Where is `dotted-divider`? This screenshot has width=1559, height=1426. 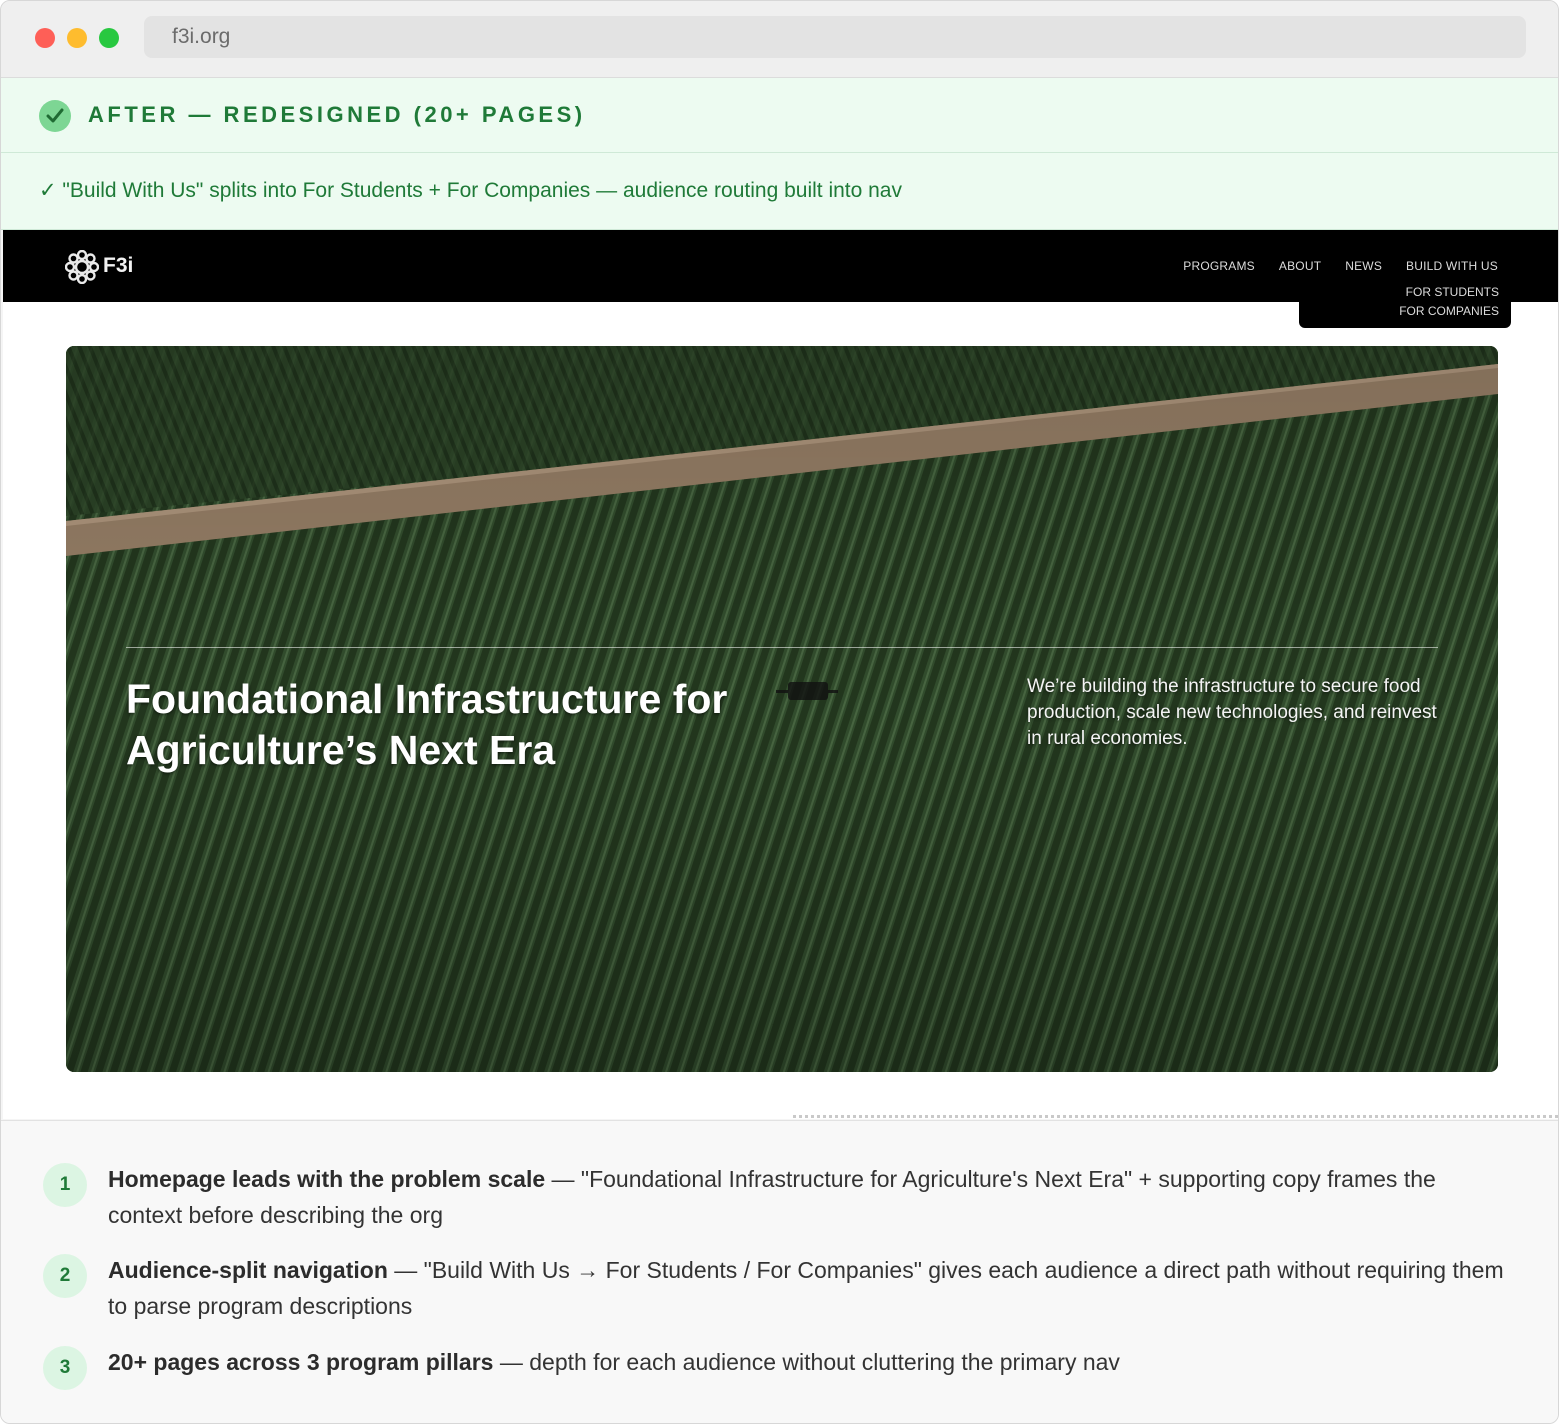 dotted-divider is located at coordinates (1175, 1116).